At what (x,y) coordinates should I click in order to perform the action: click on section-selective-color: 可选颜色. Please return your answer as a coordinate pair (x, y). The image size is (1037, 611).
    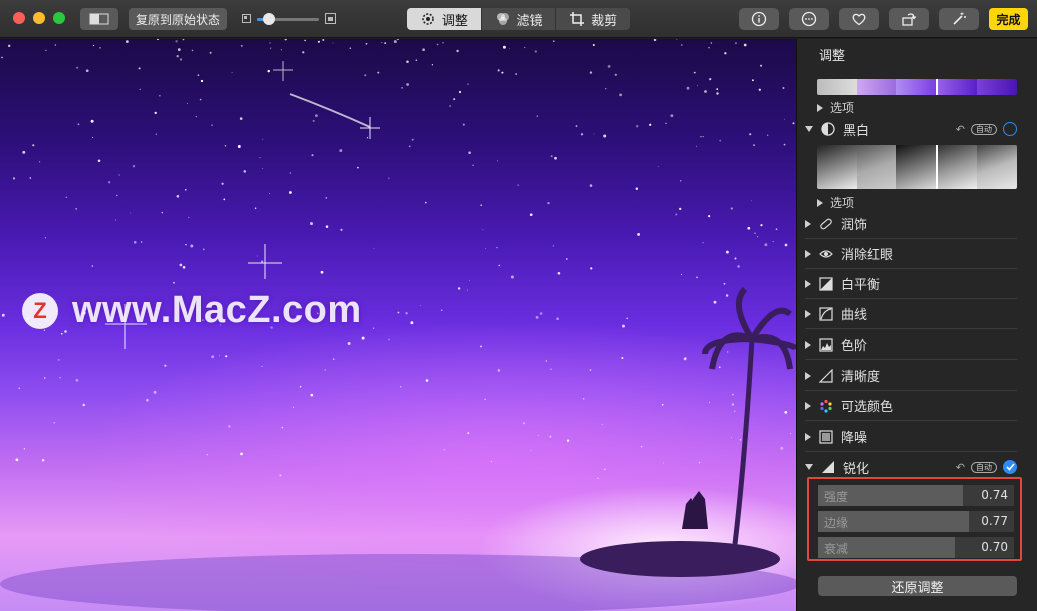
    Looking at the image, I should click on (911, 406).